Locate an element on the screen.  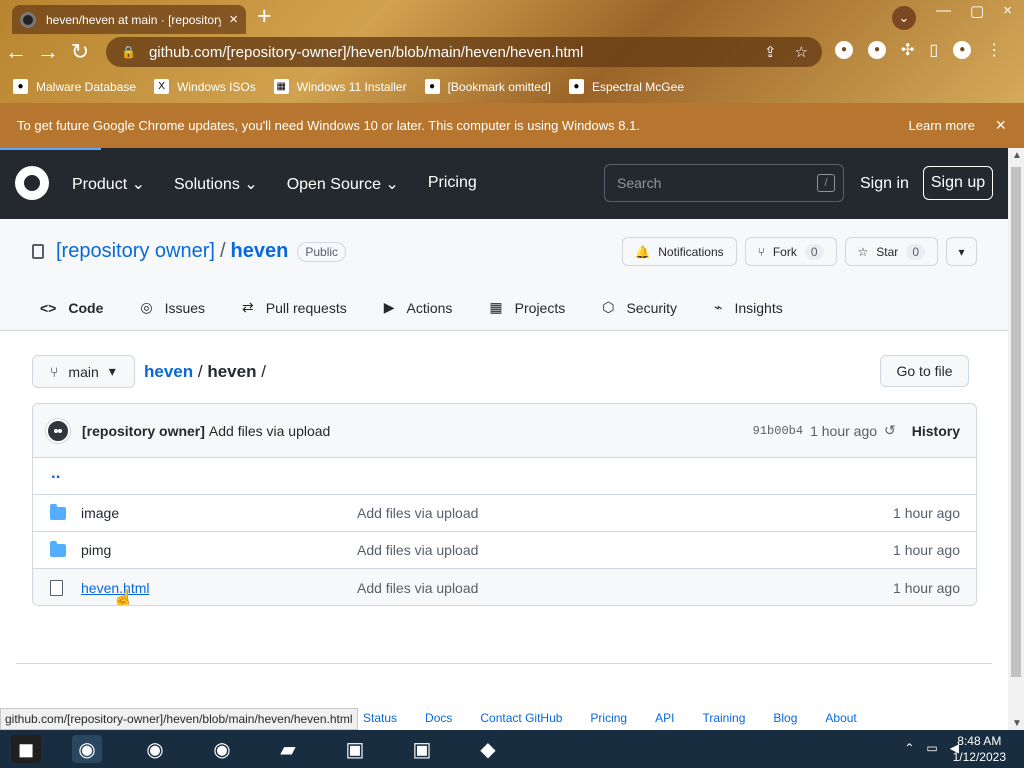
bookmark-malware-database: ● Malware Database is located at coordinates (74, 86).